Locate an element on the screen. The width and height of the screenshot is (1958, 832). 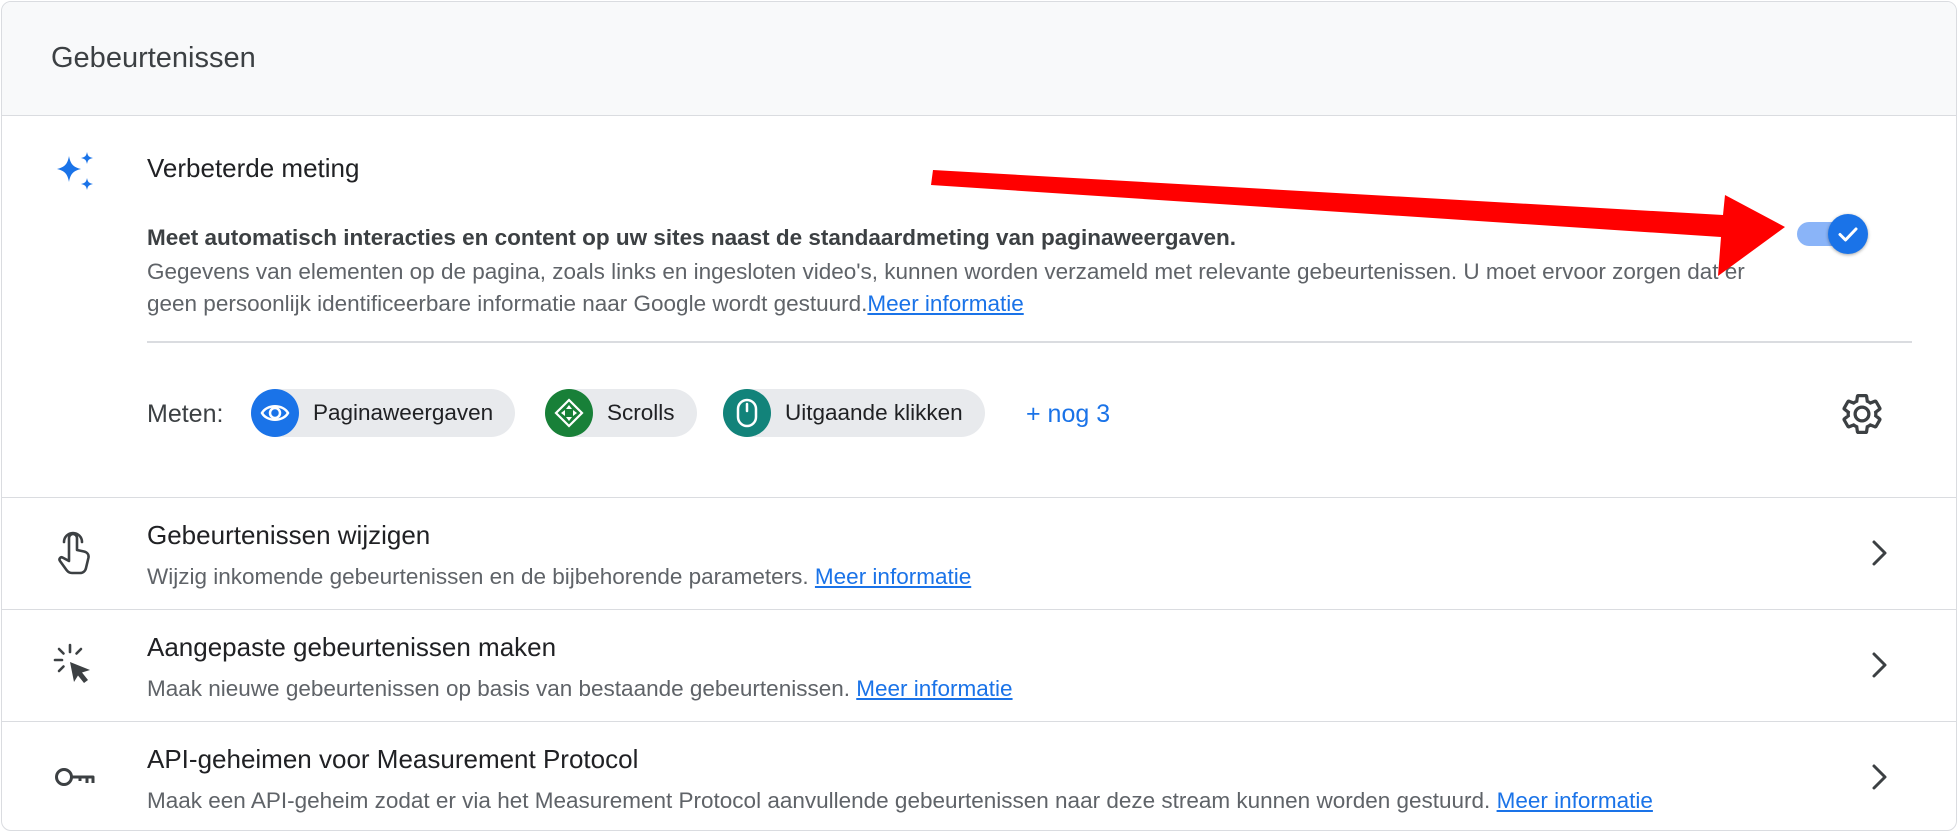
row-title: Gebeurtenissen wijzigen is located at coordinates (289, 535).